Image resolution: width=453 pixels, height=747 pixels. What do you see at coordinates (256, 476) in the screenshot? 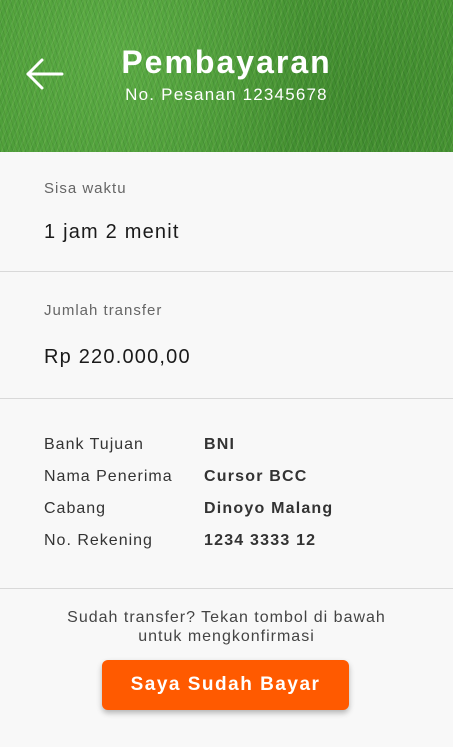
I see `recipient-value: Cursor BCC` at bounding box center [256, 476].